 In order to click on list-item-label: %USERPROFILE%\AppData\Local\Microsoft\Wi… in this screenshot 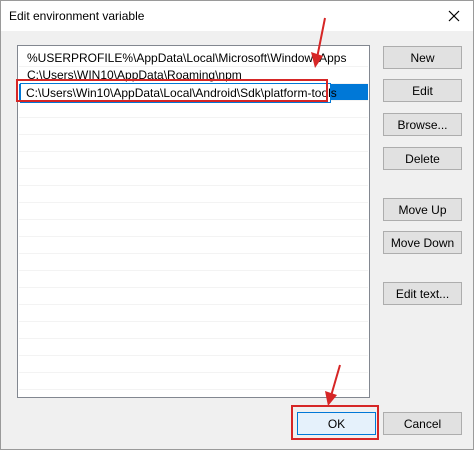, I will do `click(187, 58)`.